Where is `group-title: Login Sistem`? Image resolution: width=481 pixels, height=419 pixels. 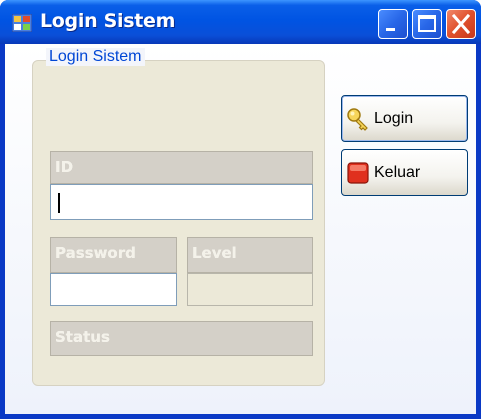
group-title: Login Sistem is located at coordinates (95, 57).